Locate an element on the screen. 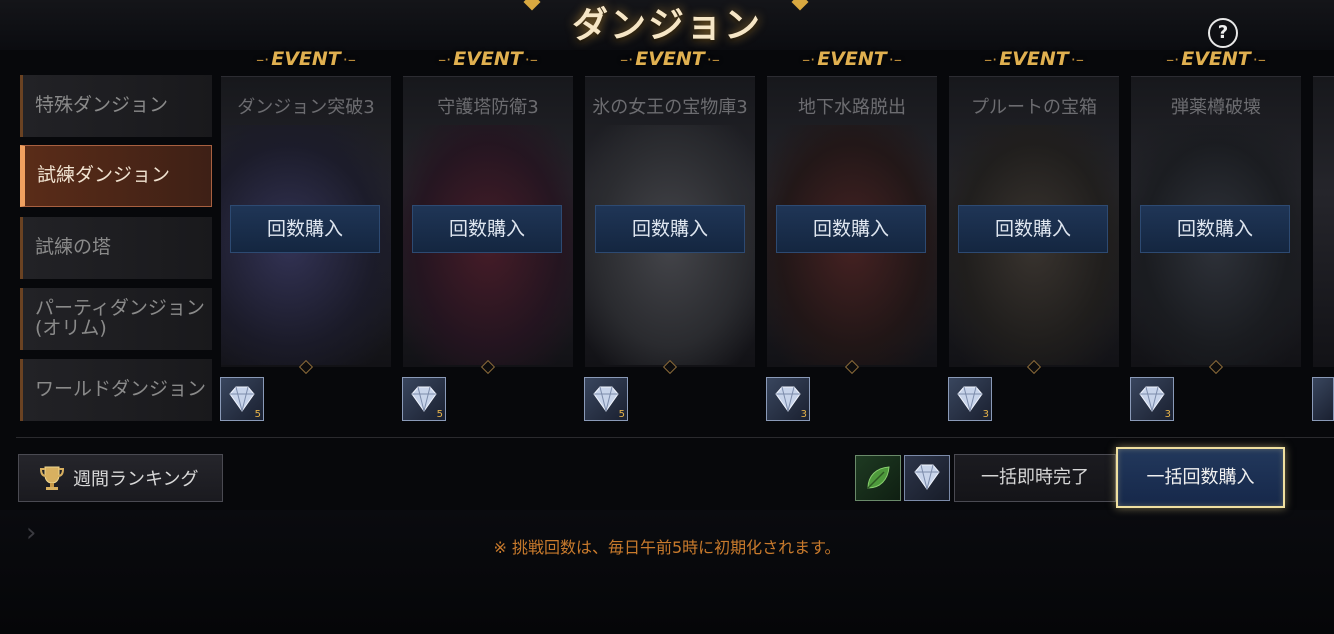  dungeon-name: 守護塔防衛3 is located at coordinates (488, 107).